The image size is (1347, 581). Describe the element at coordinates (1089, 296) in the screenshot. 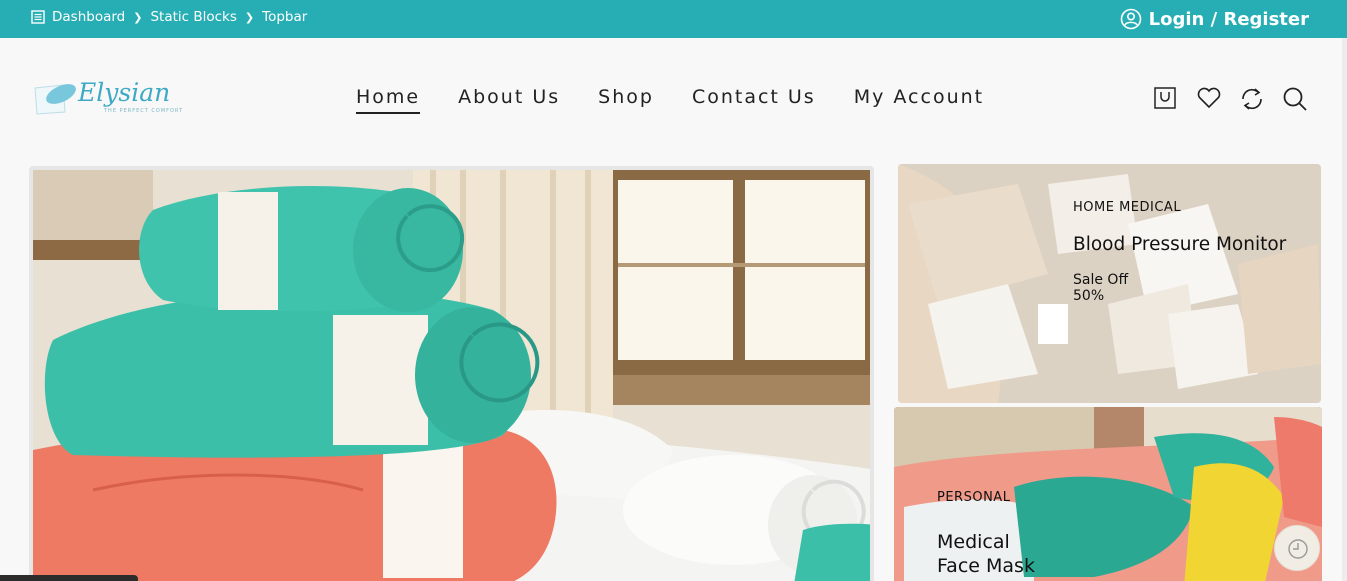

I see `banner-1-sale-percent: 50%` at that location.